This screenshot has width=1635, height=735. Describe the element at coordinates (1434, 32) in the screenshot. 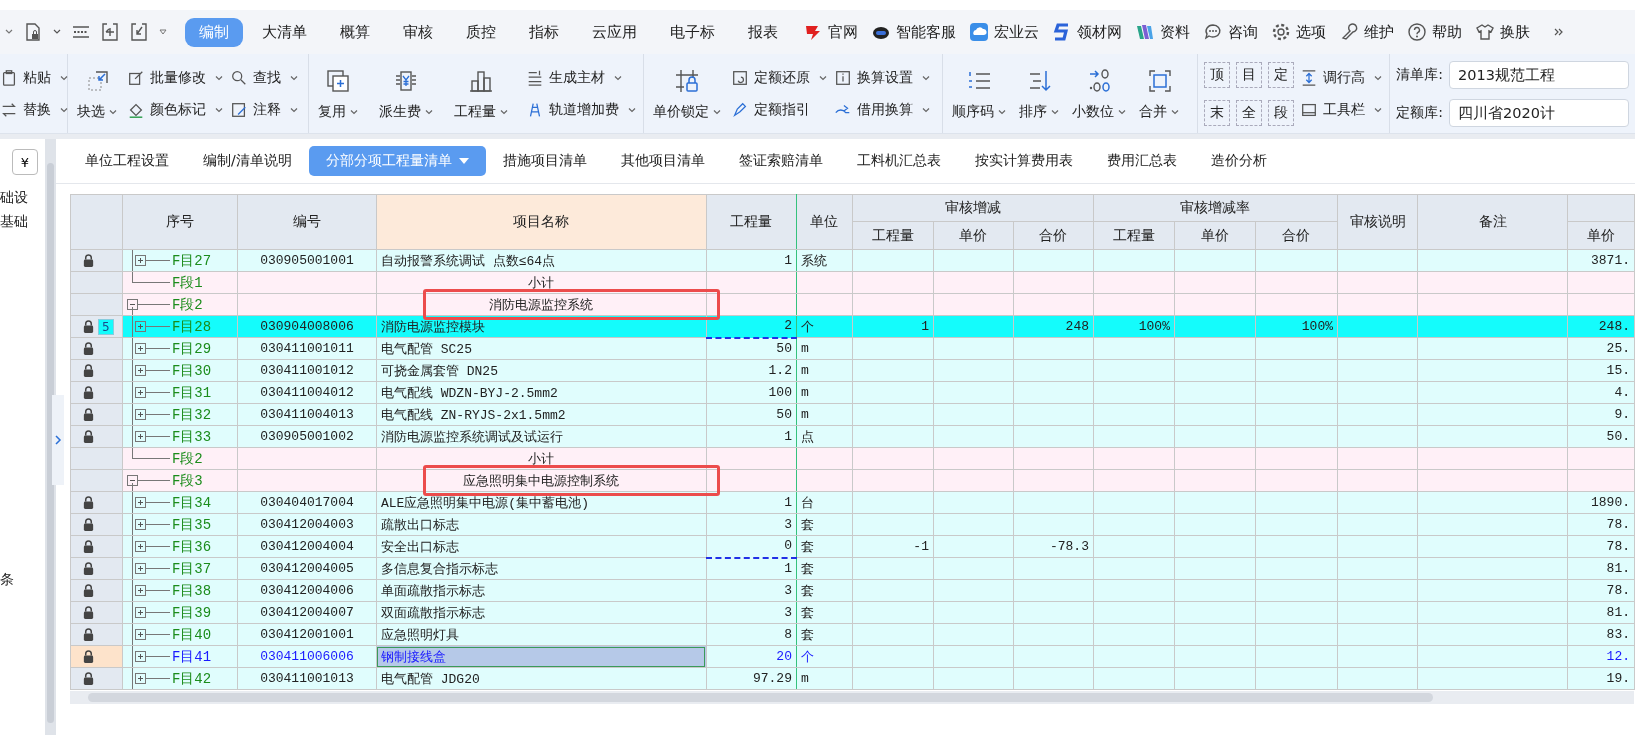

I see `toolbar-link: 帮助` at that location.